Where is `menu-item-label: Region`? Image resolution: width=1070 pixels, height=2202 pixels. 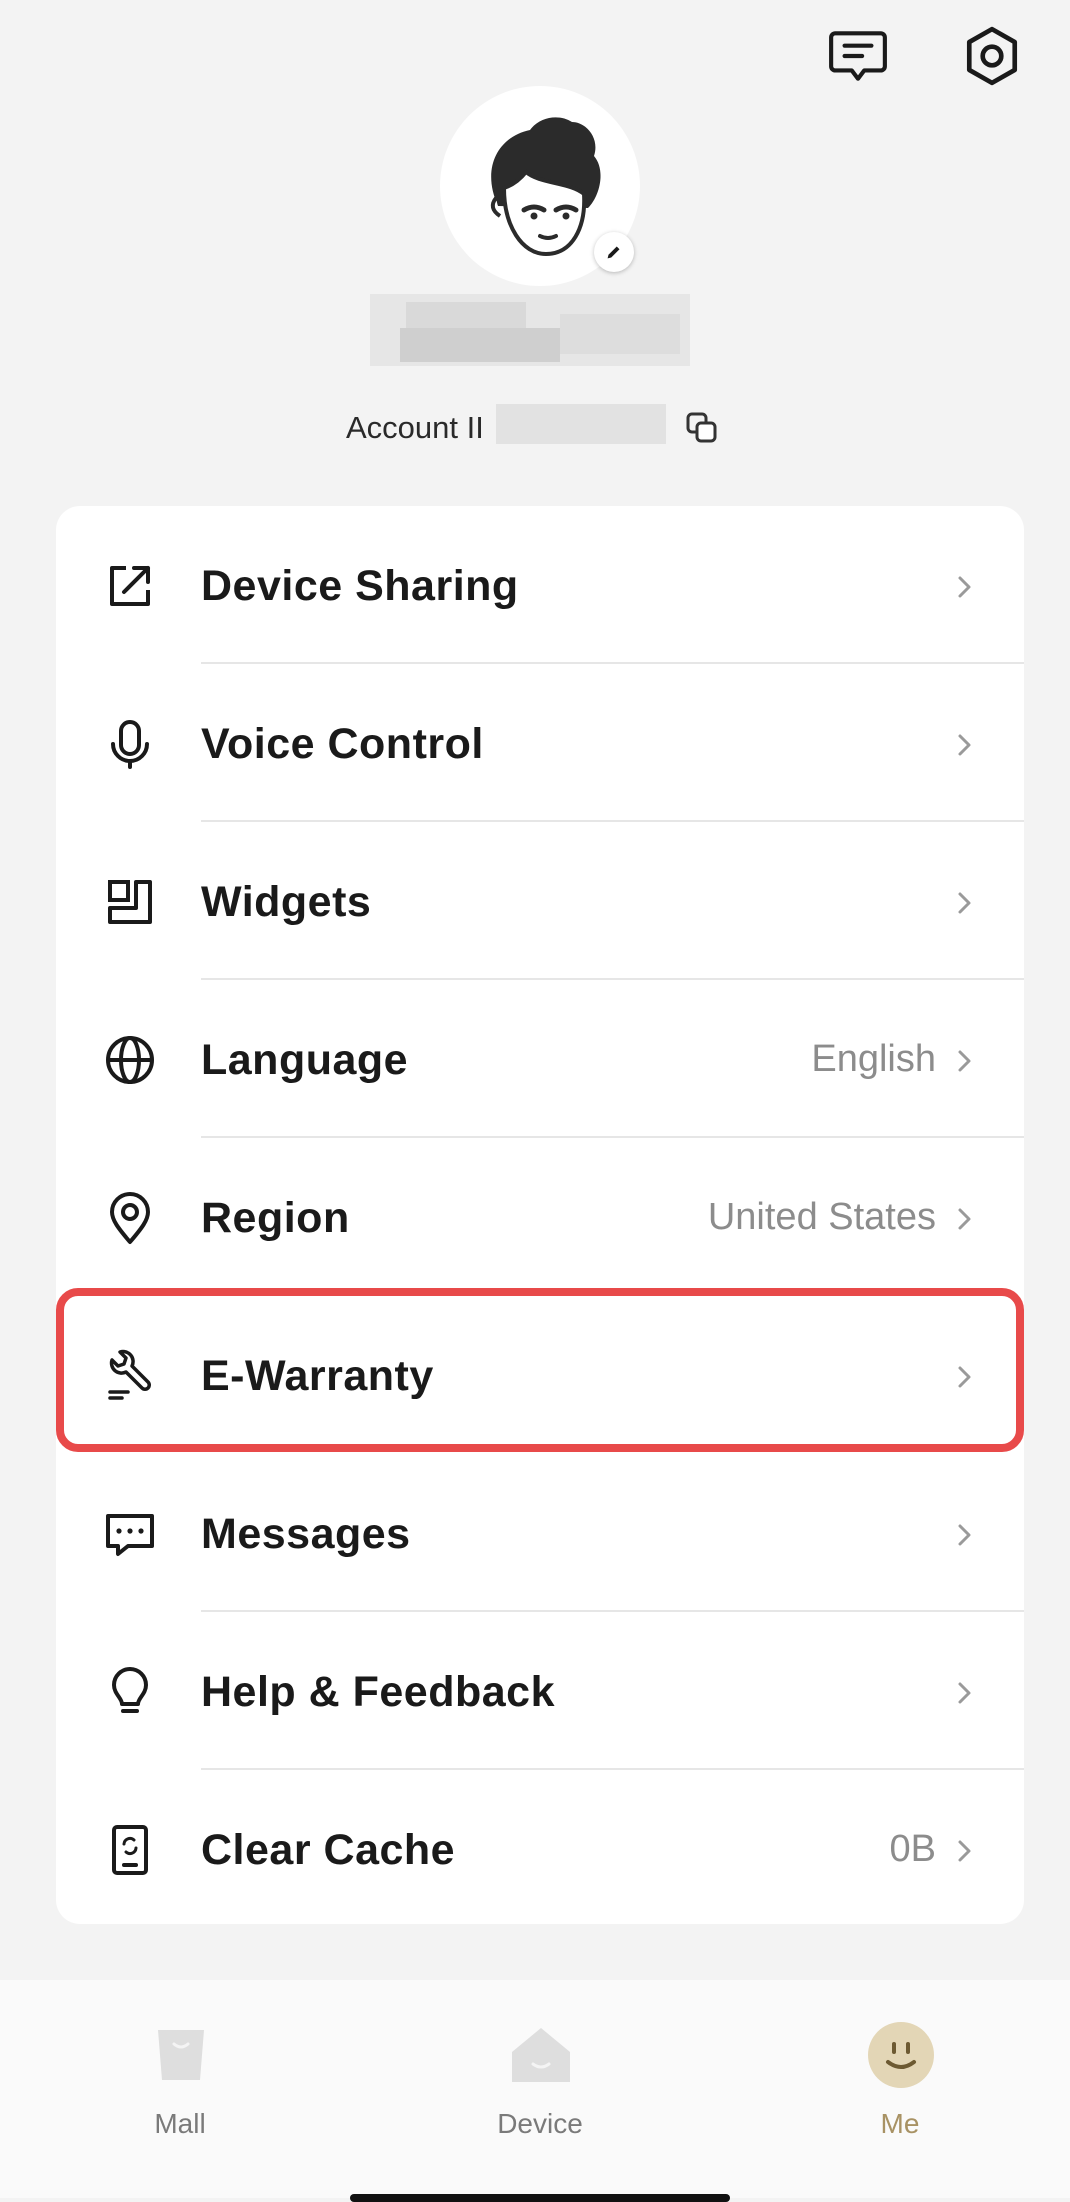
menu-item-label: Region is located at coordinates (275, 1218).